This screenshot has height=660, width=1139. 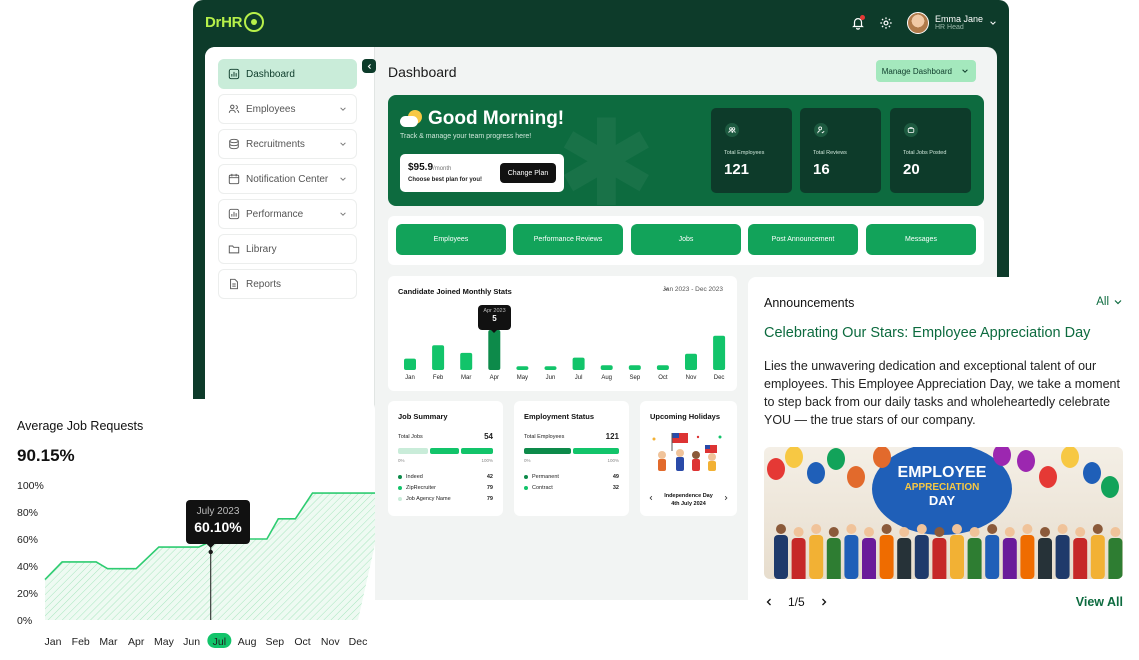 What do you see at coordinates (275, 214) in the screenshot?
I see `sidebar-item-label: Performance` at bounding box center [275, 214].